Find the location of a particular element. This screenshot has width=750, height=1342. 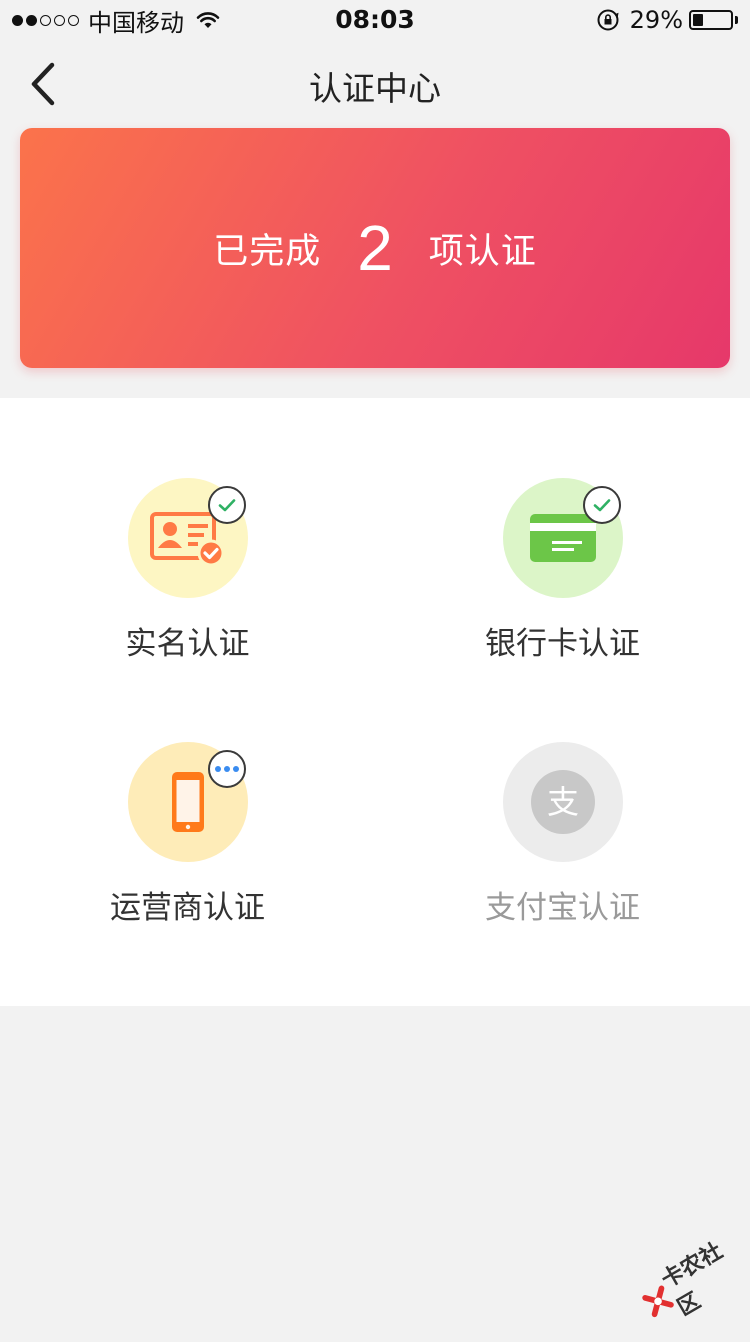

nav-bar: 认证中心 is located at coordinates (375, 84).